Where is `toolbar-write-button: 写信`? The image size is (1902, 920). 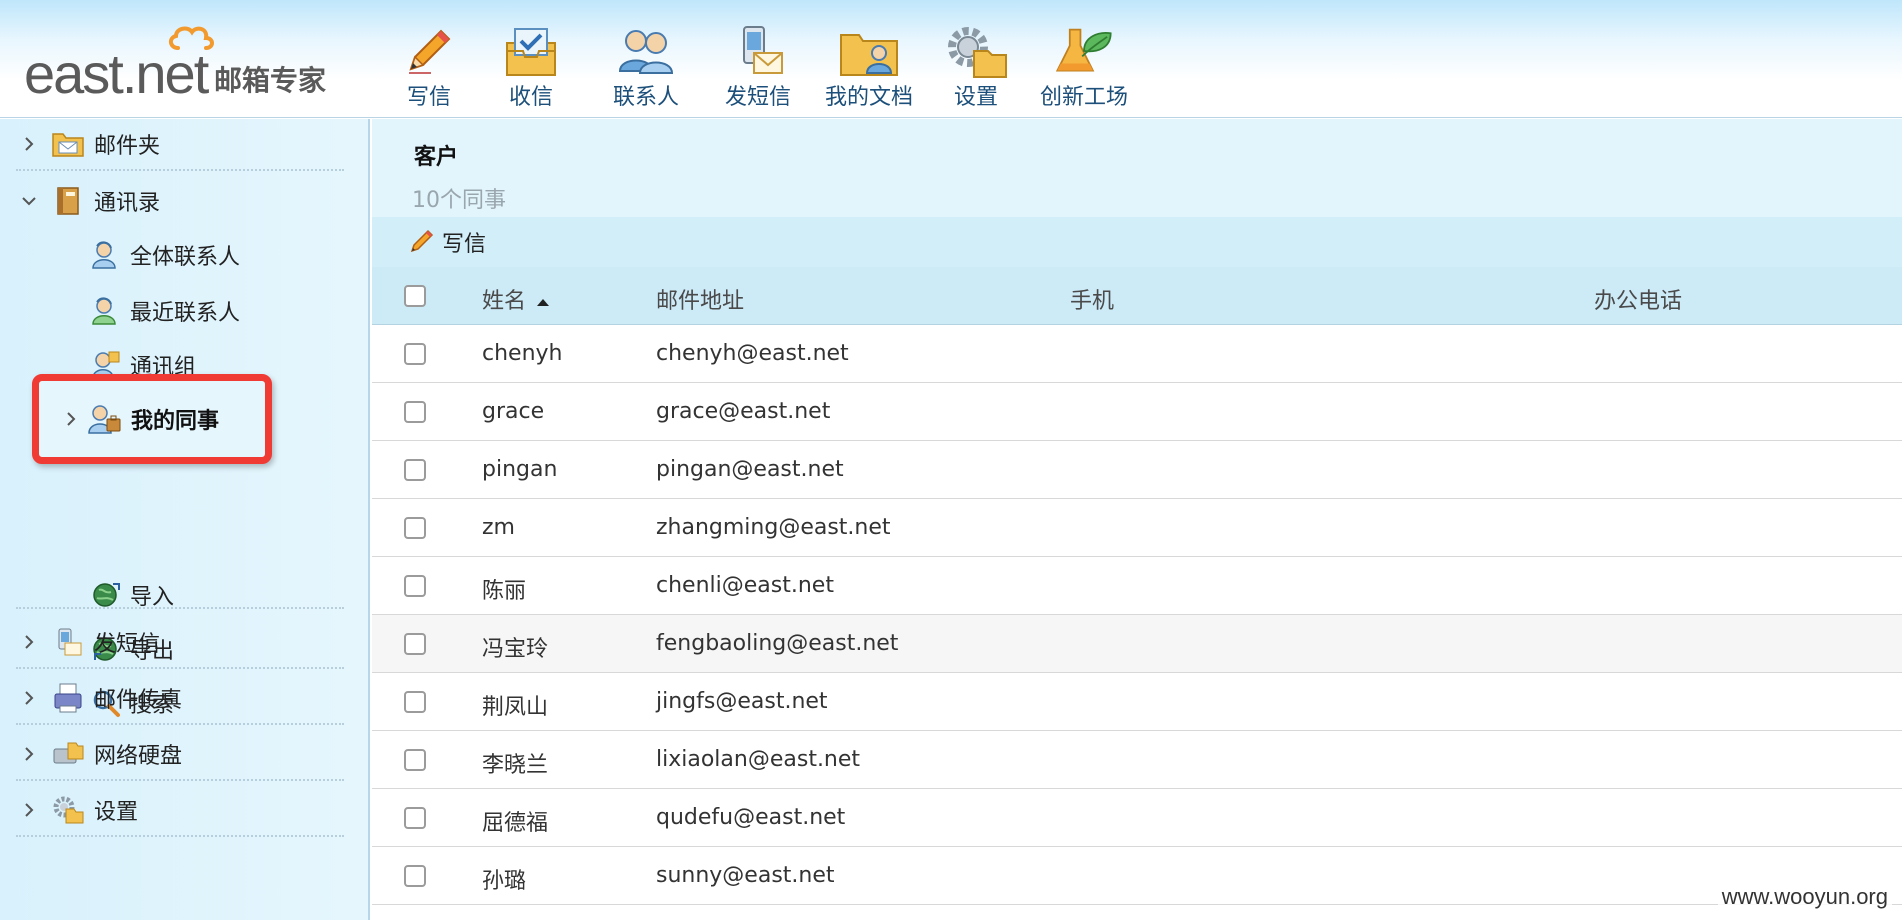
toolbar-write-button: 写信 is located at coordinates (429, 68).